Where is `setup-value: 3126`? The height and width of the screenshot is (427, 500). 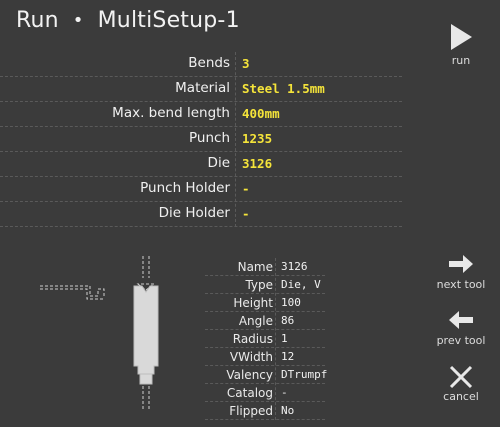 setup-value: 3126 is located at coordinates (257, 163).